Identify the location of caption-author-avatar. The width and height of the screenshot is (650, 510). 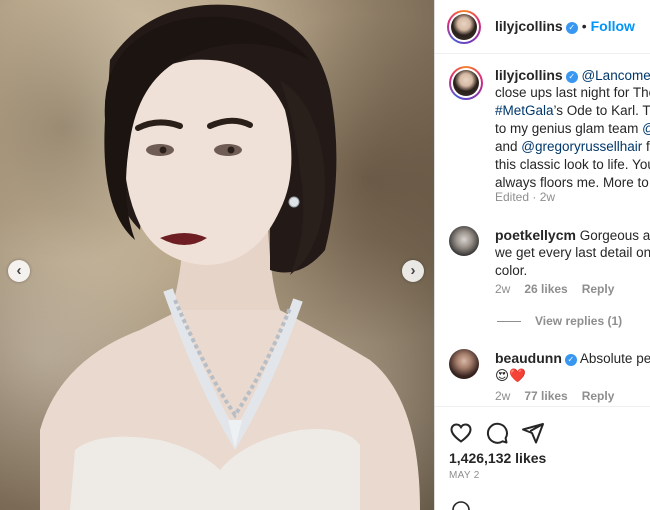
(466, 83).